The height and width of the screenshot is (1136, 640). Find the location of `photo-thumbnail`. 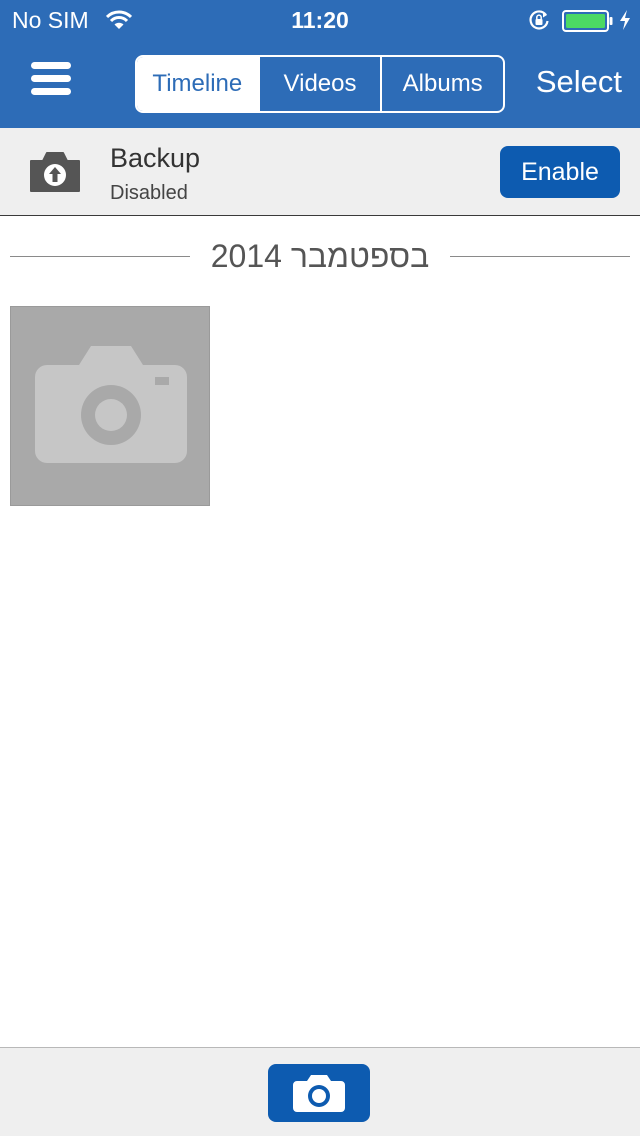

photo-thumbnail is located at coordinates (110, 406).